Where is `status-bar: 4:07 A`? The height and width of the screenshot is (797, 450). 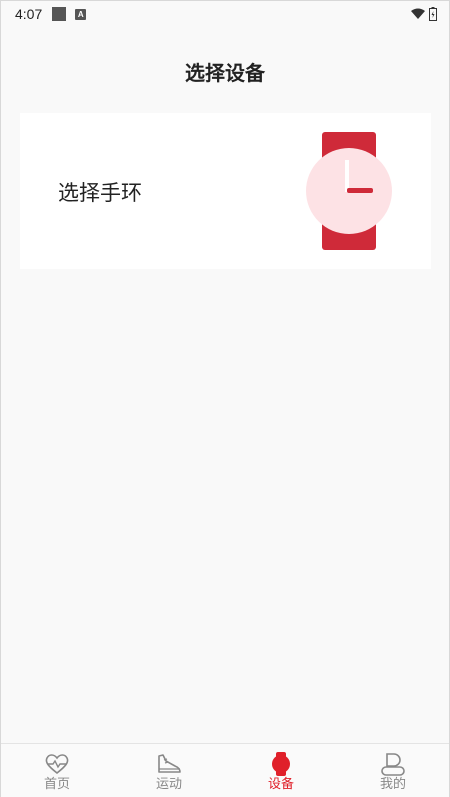
status-bar: 4:07 A is located at coordinates (225, 14).